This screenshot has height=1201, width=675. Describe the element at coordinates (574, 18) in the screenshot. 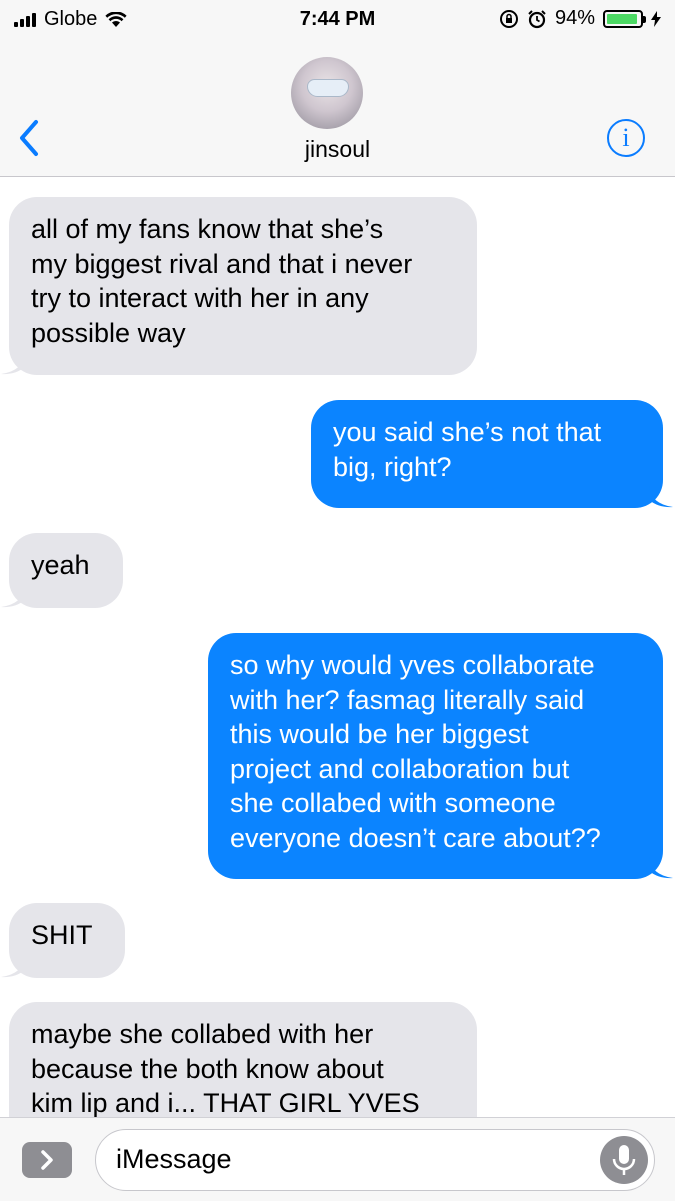

I see `battery-percent: 94%` at that location.